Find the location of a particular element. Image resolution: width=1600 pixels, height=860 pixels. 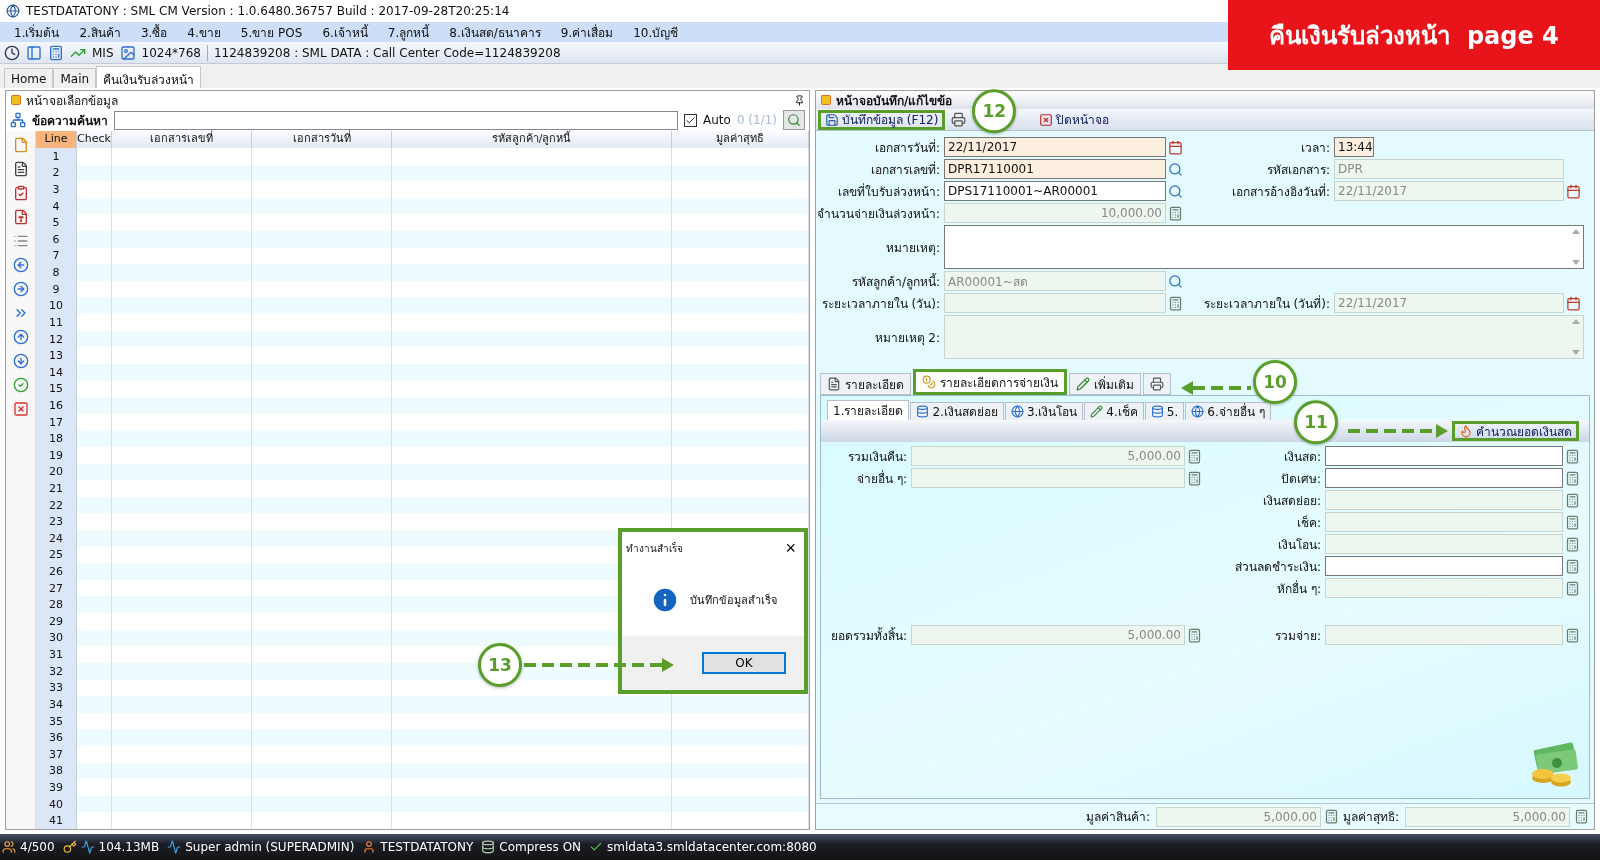

field-label: ระยะเวลาภายใน (วัน): is located at coordinates (880, 304).